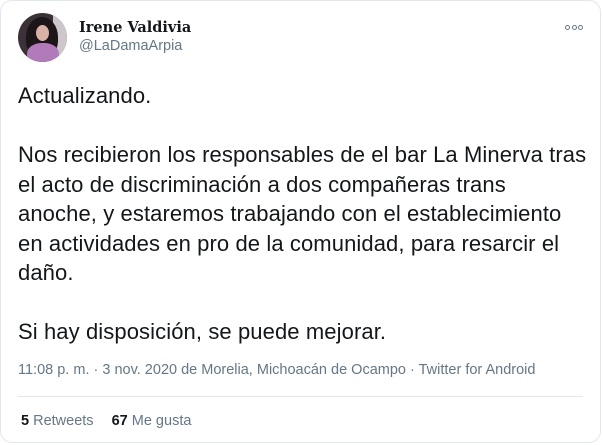 The width and height of the screenshot is (603, 445). What do you see at coordinates (161, 421) in the screenshot?
I see `likes-label: Me gusta` at bounding box center [161, 421].